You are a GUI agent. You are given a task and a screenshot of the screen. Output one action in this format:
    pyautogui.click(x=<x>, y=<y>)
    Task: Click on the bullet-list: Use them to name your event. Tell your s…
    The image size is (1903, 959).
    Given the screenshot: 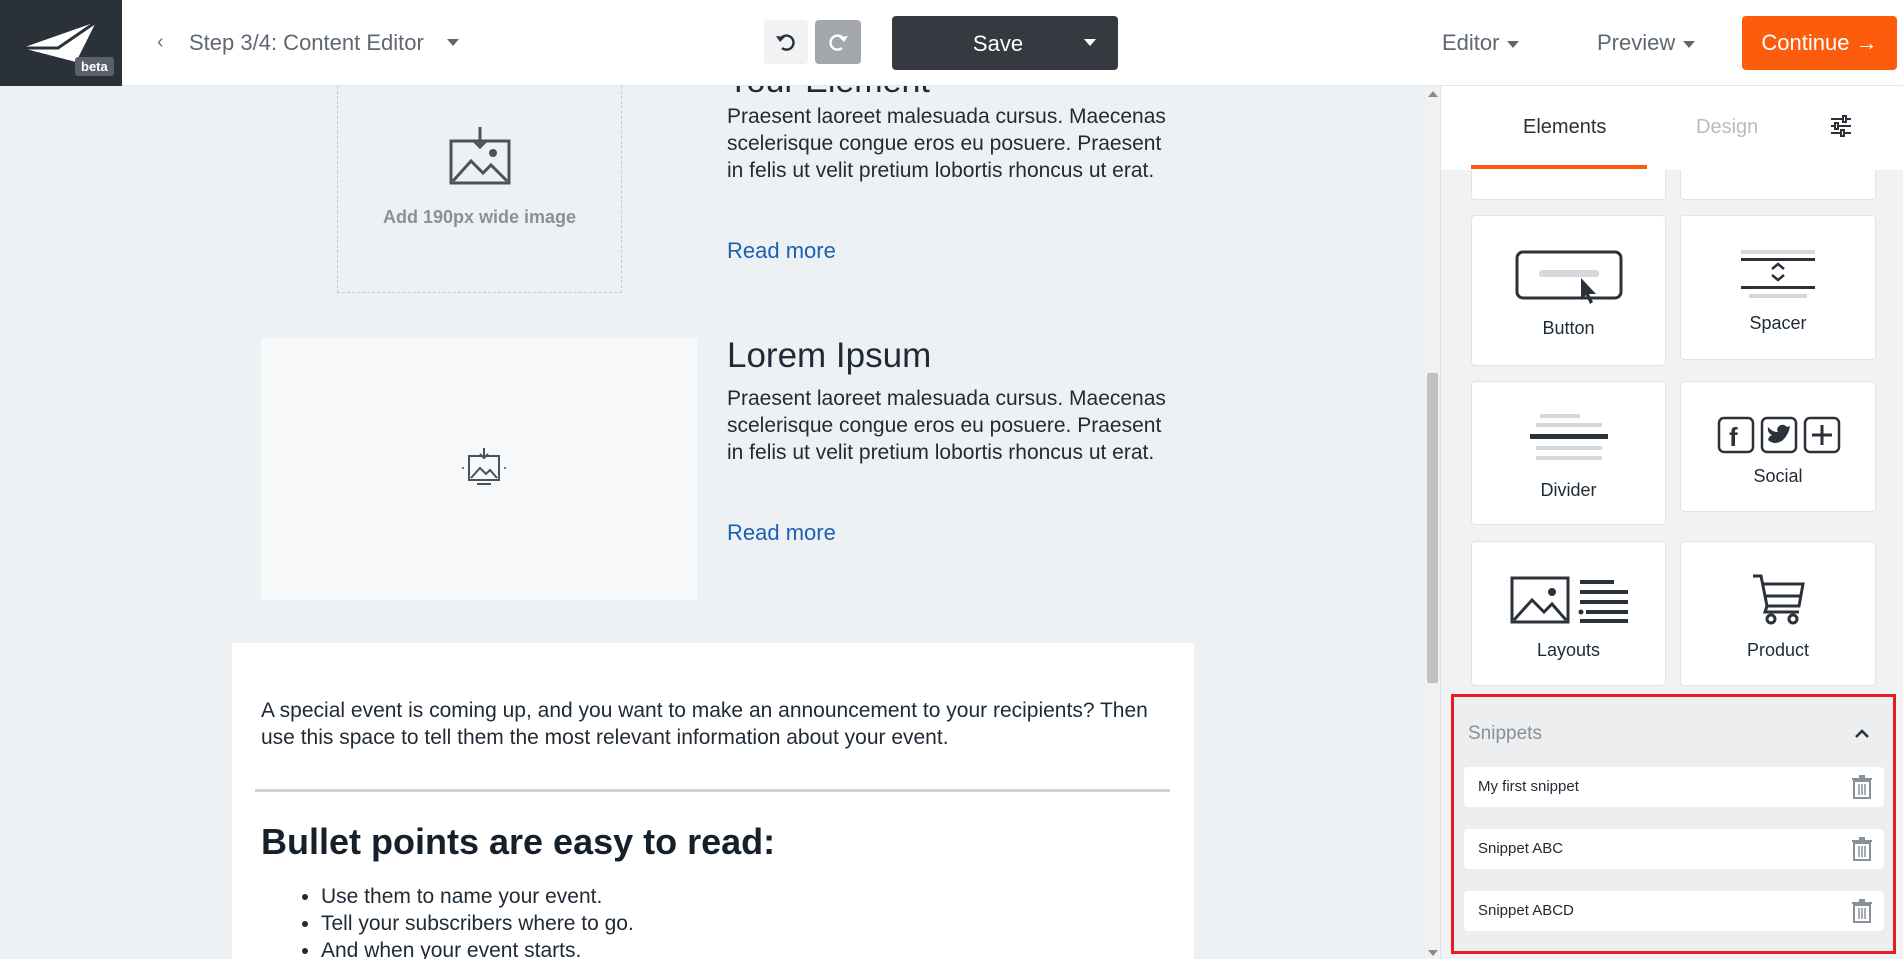 What is the action you would take?
    pyautogui.click(x=477, y=921)
    